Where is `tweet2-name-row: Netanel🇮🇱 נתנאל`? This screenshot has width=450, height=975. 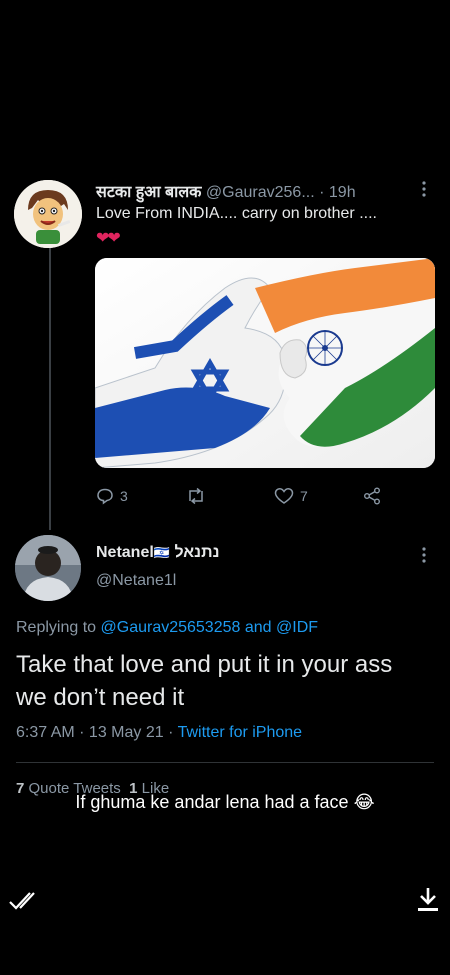
tweet2-name-row: Netanel🇮🇱 נתנאל is located at coordinates (157, 553).